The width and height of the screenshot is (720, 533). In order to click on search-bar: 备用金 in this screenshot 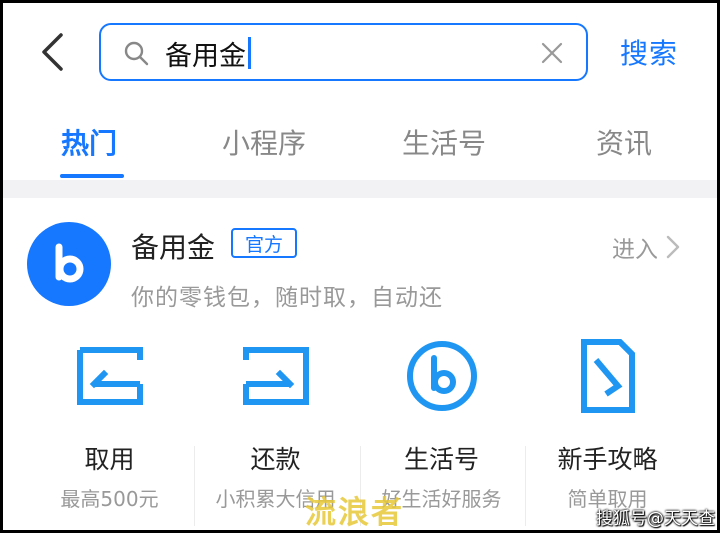, I will do `click(343, 52)`.